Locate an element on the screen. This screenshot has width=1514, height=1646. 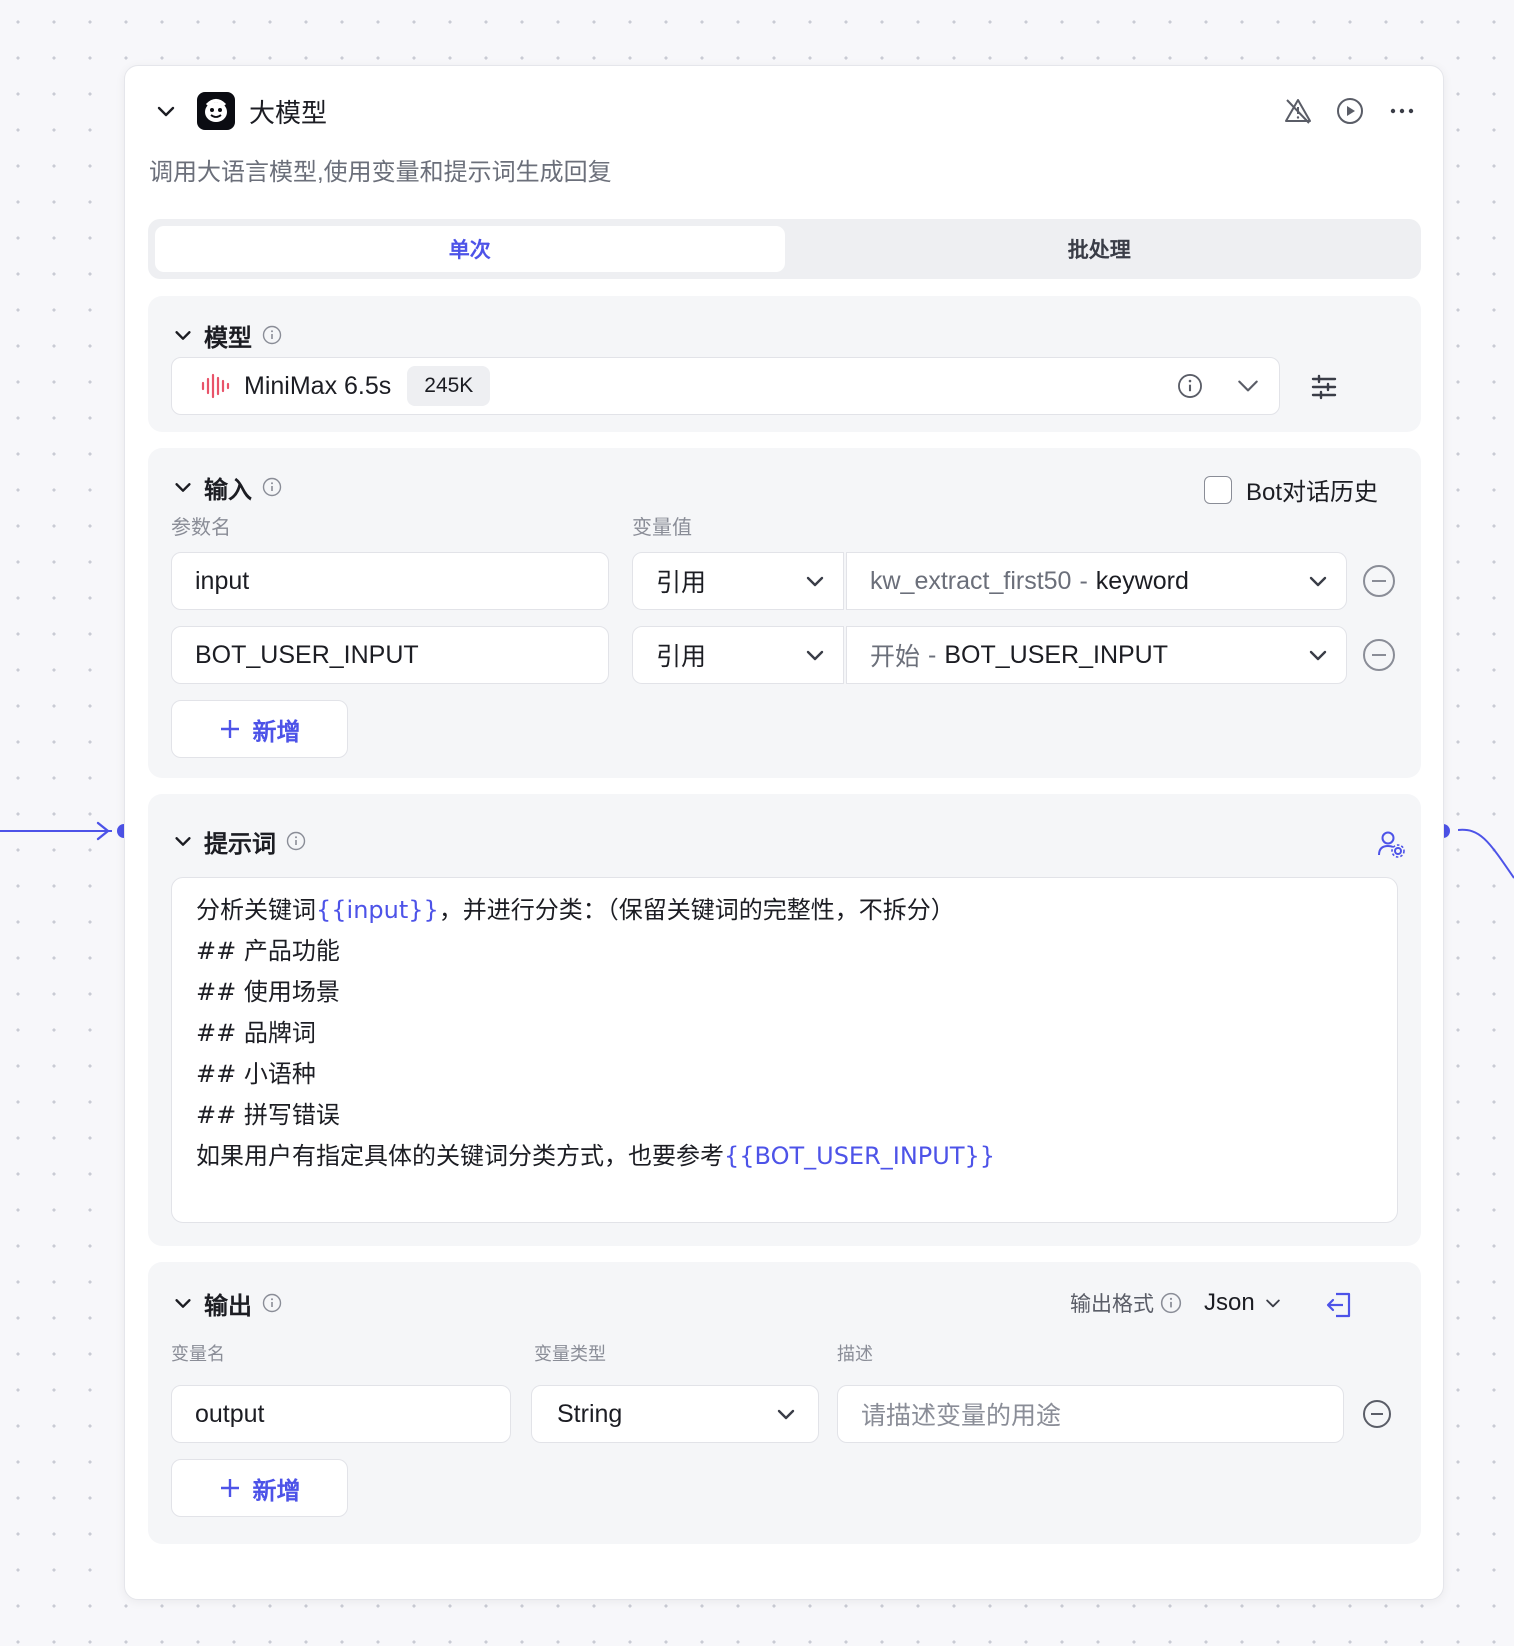
llm-logo-icon is located at coordinates (216, 111).